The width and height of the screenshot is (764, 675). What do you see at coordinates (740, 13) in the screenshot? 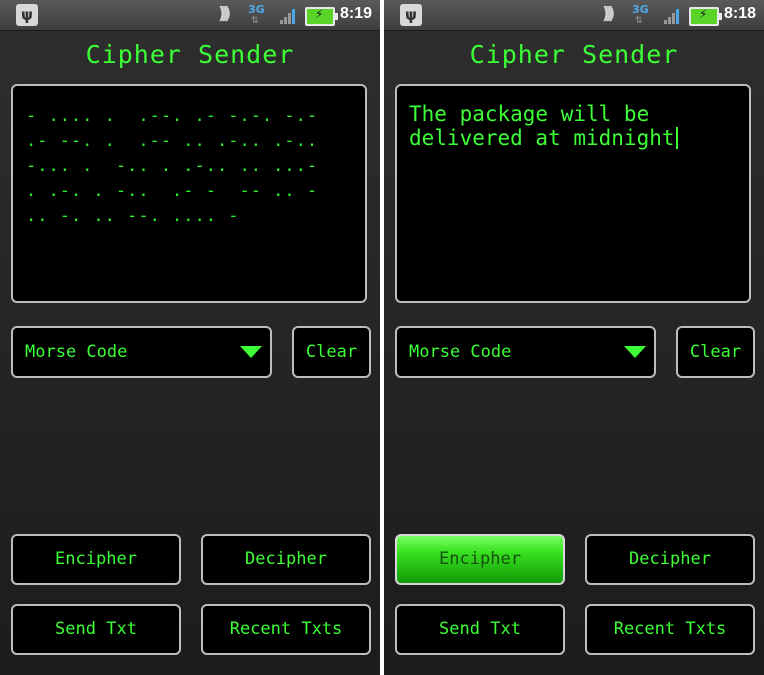
I see `status-clock: 8:18` at bounding box center [740, 13].